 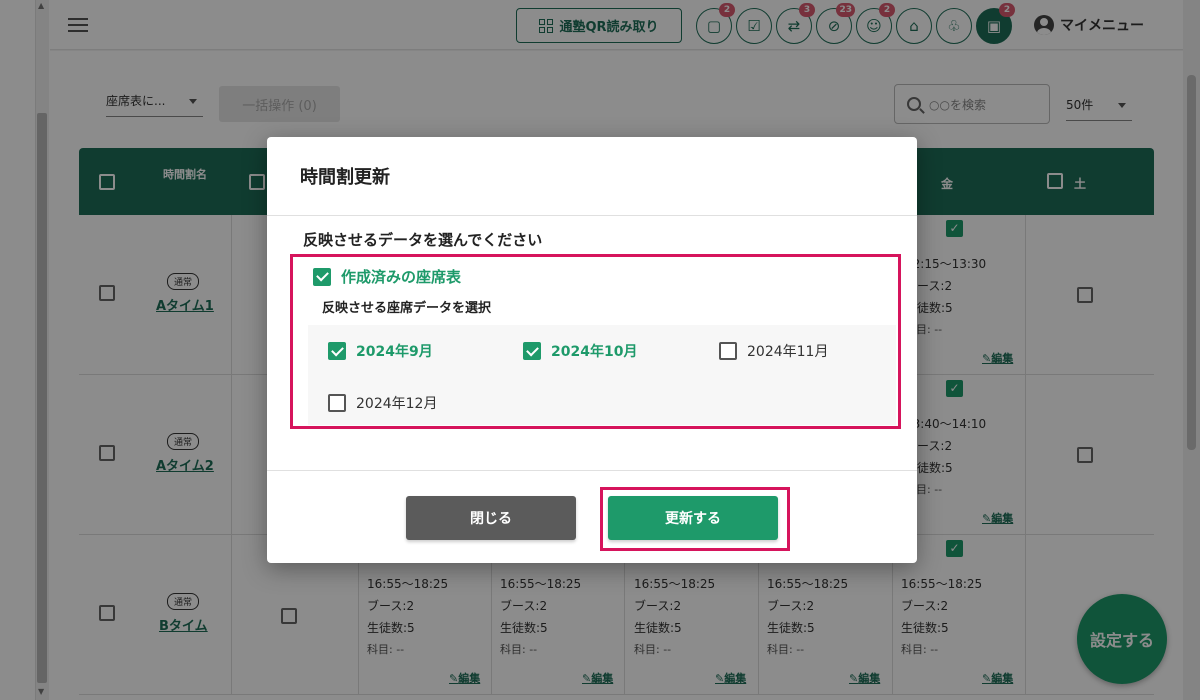 I want to click on created-seat-checkbox, so click(x=322, y=276).